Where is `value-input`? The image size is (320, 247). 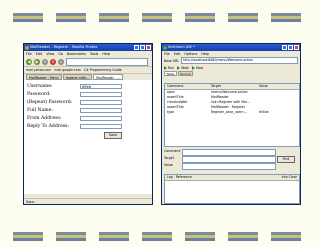 value-input is located at coordinates (229, 166).